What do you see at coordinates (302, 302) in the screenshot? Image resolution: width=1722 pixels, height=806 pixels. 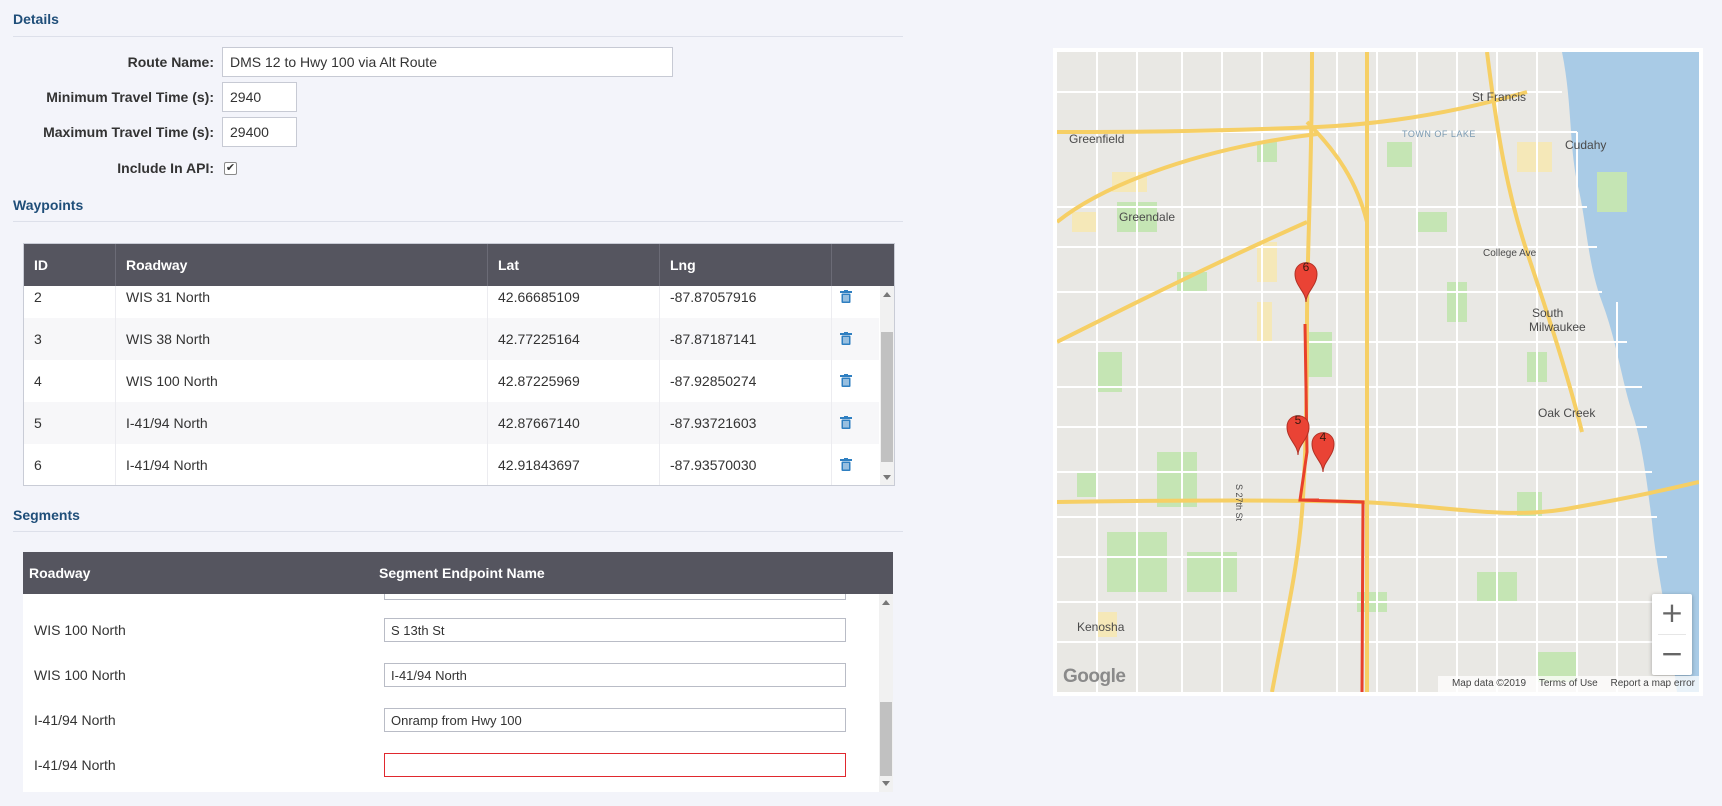 I see `waypoint-roadway: WIS 31 North` at bounding box center [302, 302].